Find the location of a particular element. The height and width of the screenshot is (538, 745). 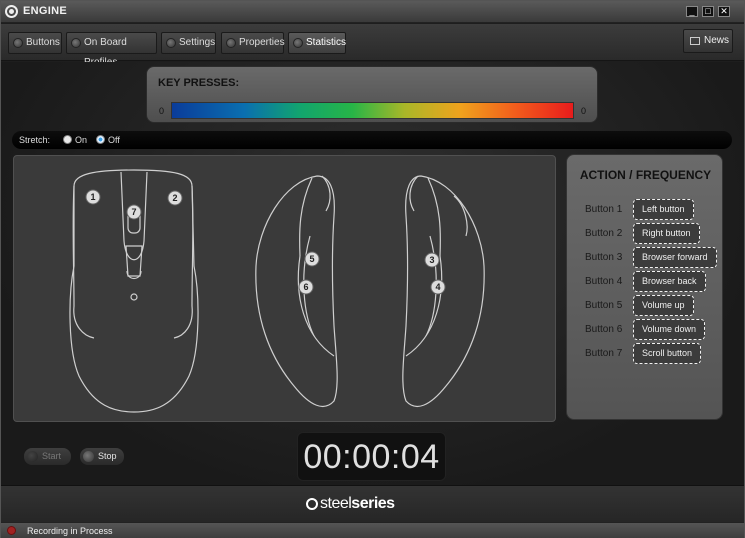

stop-label: Stop is located at coordinates (107, 456).